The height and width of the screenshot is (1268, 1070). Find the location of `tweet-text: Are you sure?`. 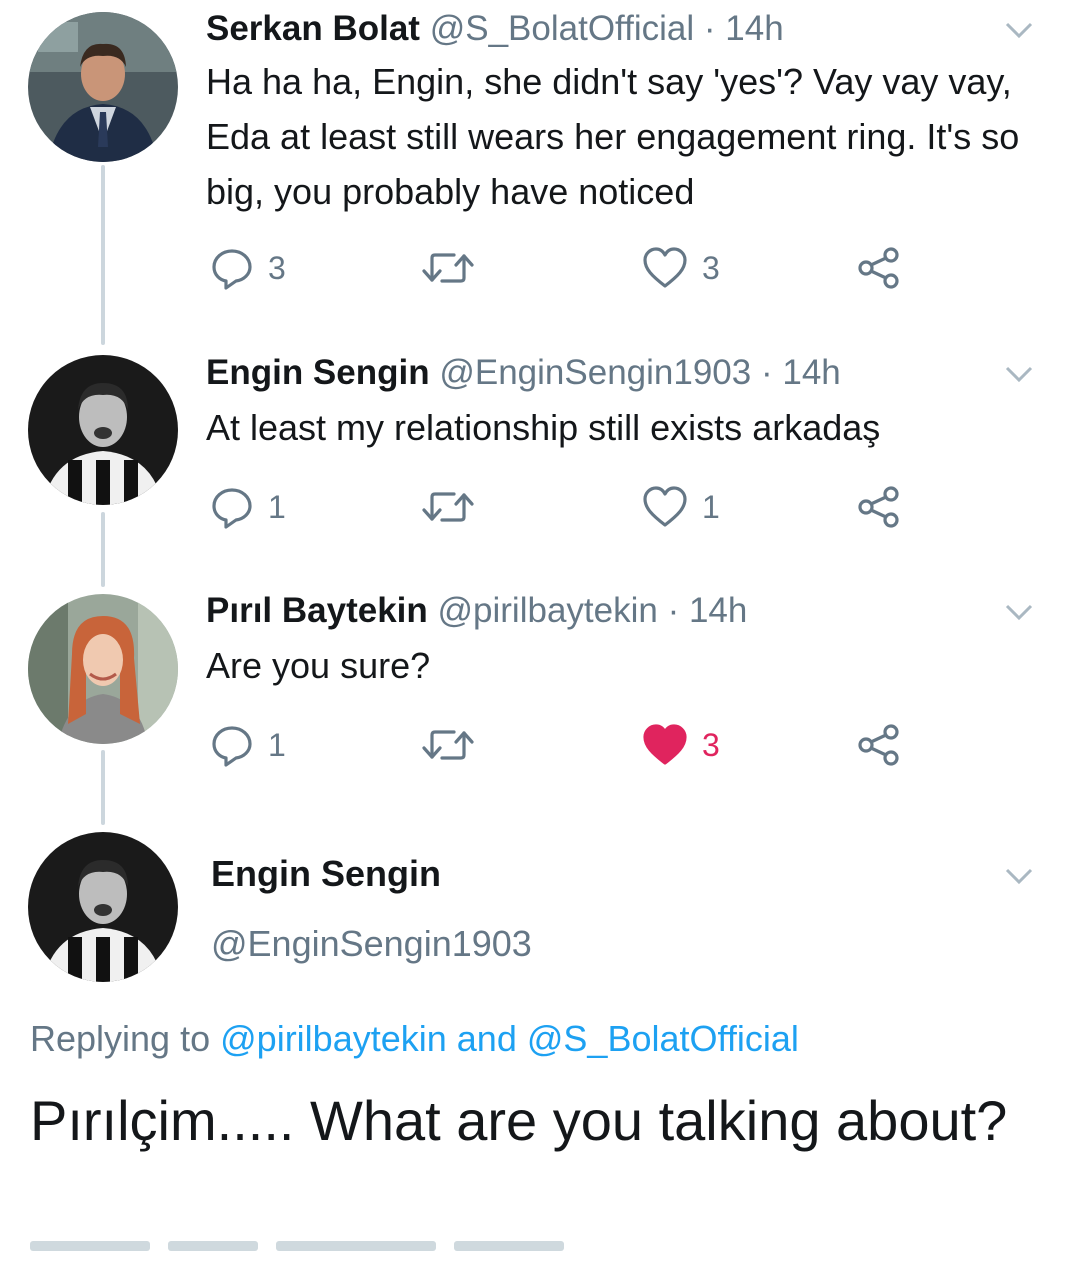

tweet-text: Are you sure? is located at coordinates (318, 665).